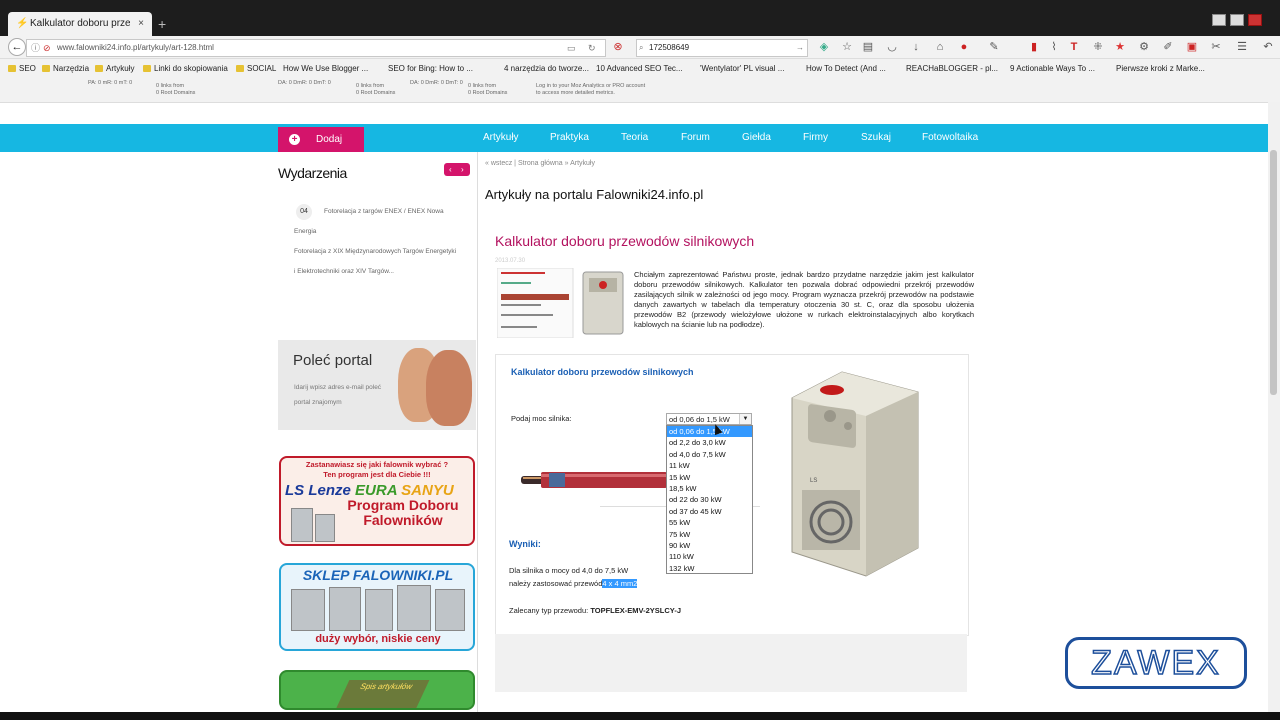 This screenshot has width=1280, height=720. What do you see at coordinates (141, 24) in the screenshot?
I see `tab-close-icon: ×` at bounding box center [141, 24].